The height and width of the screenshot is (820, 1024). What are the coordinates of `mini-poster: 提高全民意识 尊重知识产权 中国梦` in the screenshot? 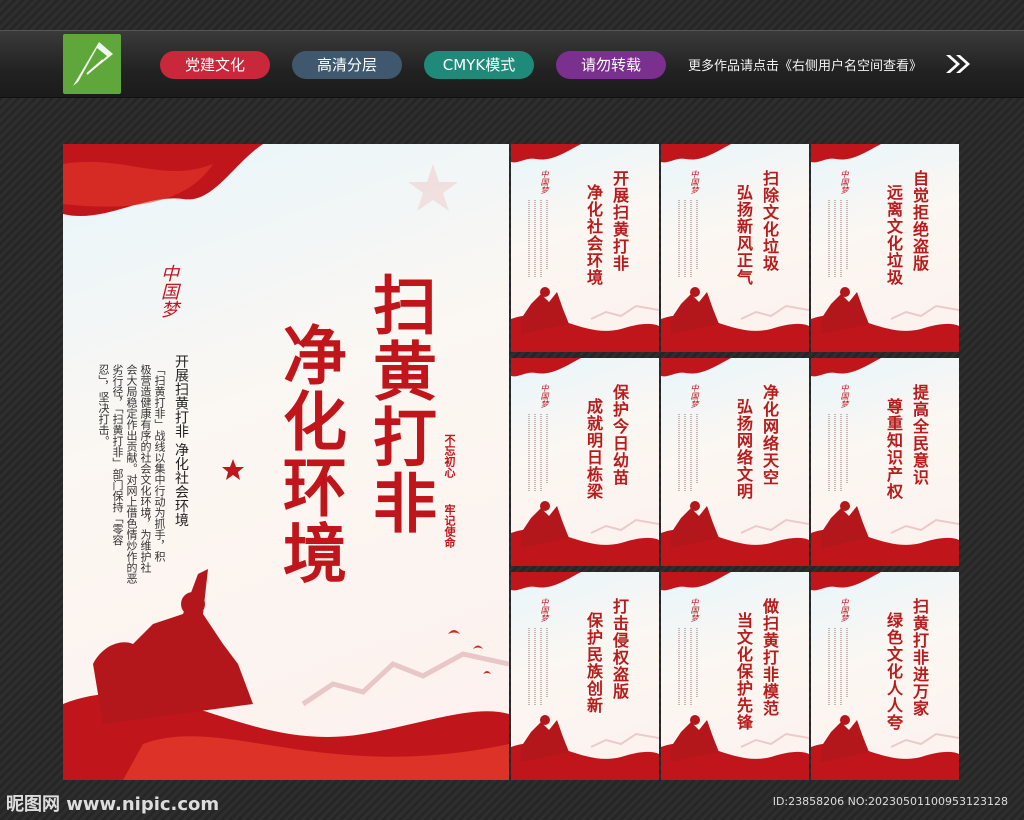 It's located at (885, 462).